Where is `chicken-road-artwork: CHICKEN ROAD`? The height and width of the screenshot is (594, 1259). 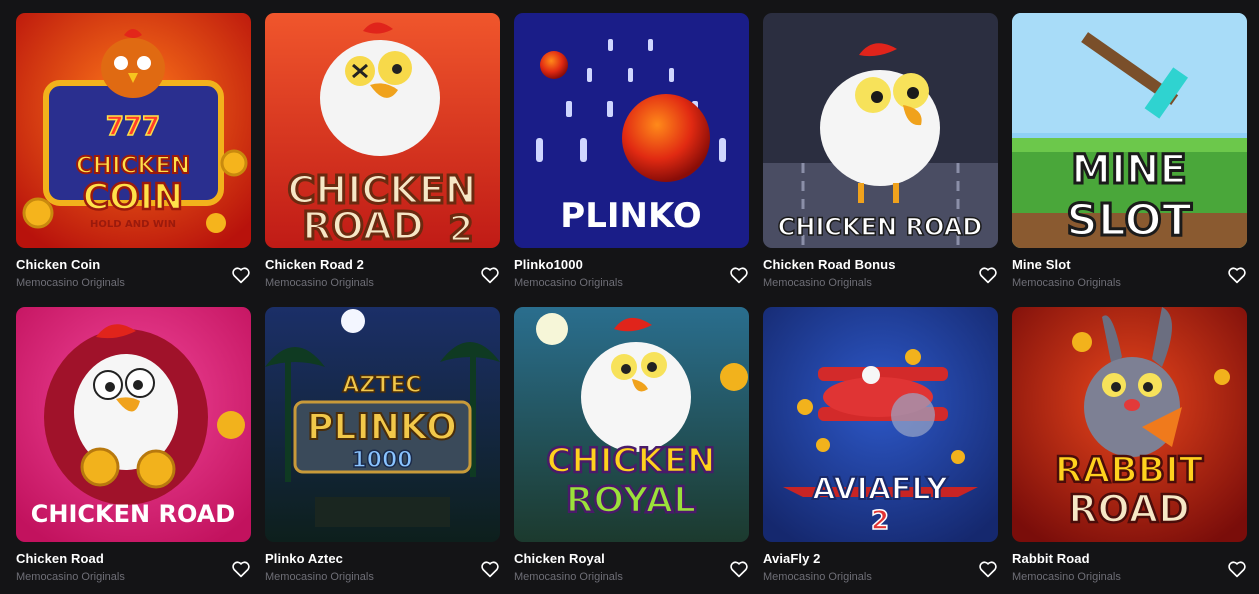
chicken-road-artwork: CHICKEN ROAD is located at coordinates (133, 424).